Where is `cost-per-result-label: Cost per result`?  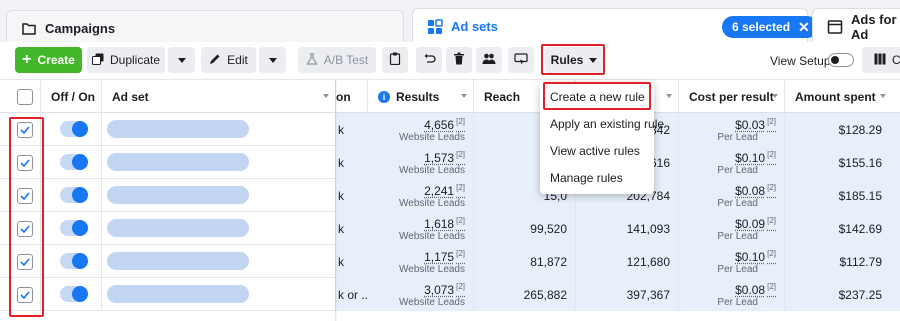
cost-per-result-label: Cost per result is located at coordinates (731, 96).